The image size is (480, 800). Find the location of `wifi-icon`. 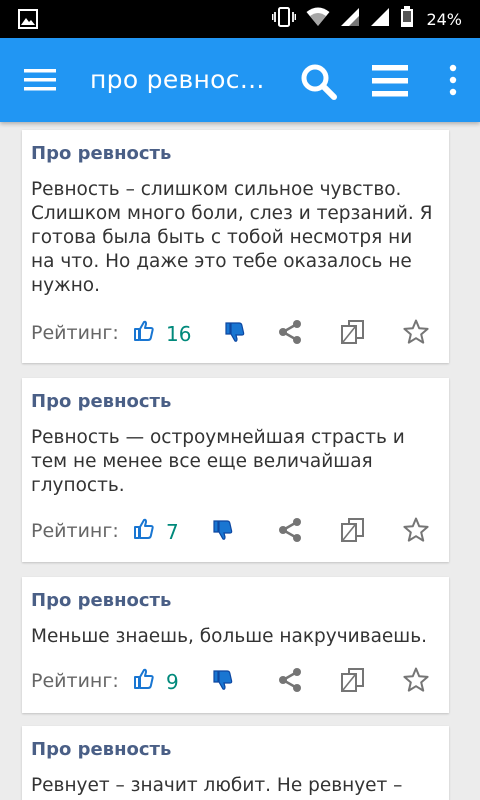

wifi-icon is located at coordinates (318, 19).